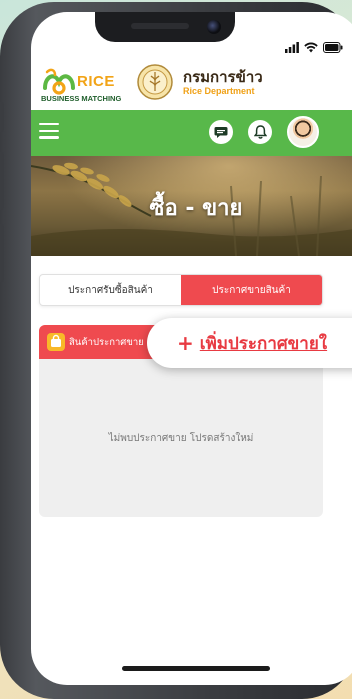 Image resolution: width=352 pixels, height=699 pixels. I want to click on chat-button, so click(221, 132).